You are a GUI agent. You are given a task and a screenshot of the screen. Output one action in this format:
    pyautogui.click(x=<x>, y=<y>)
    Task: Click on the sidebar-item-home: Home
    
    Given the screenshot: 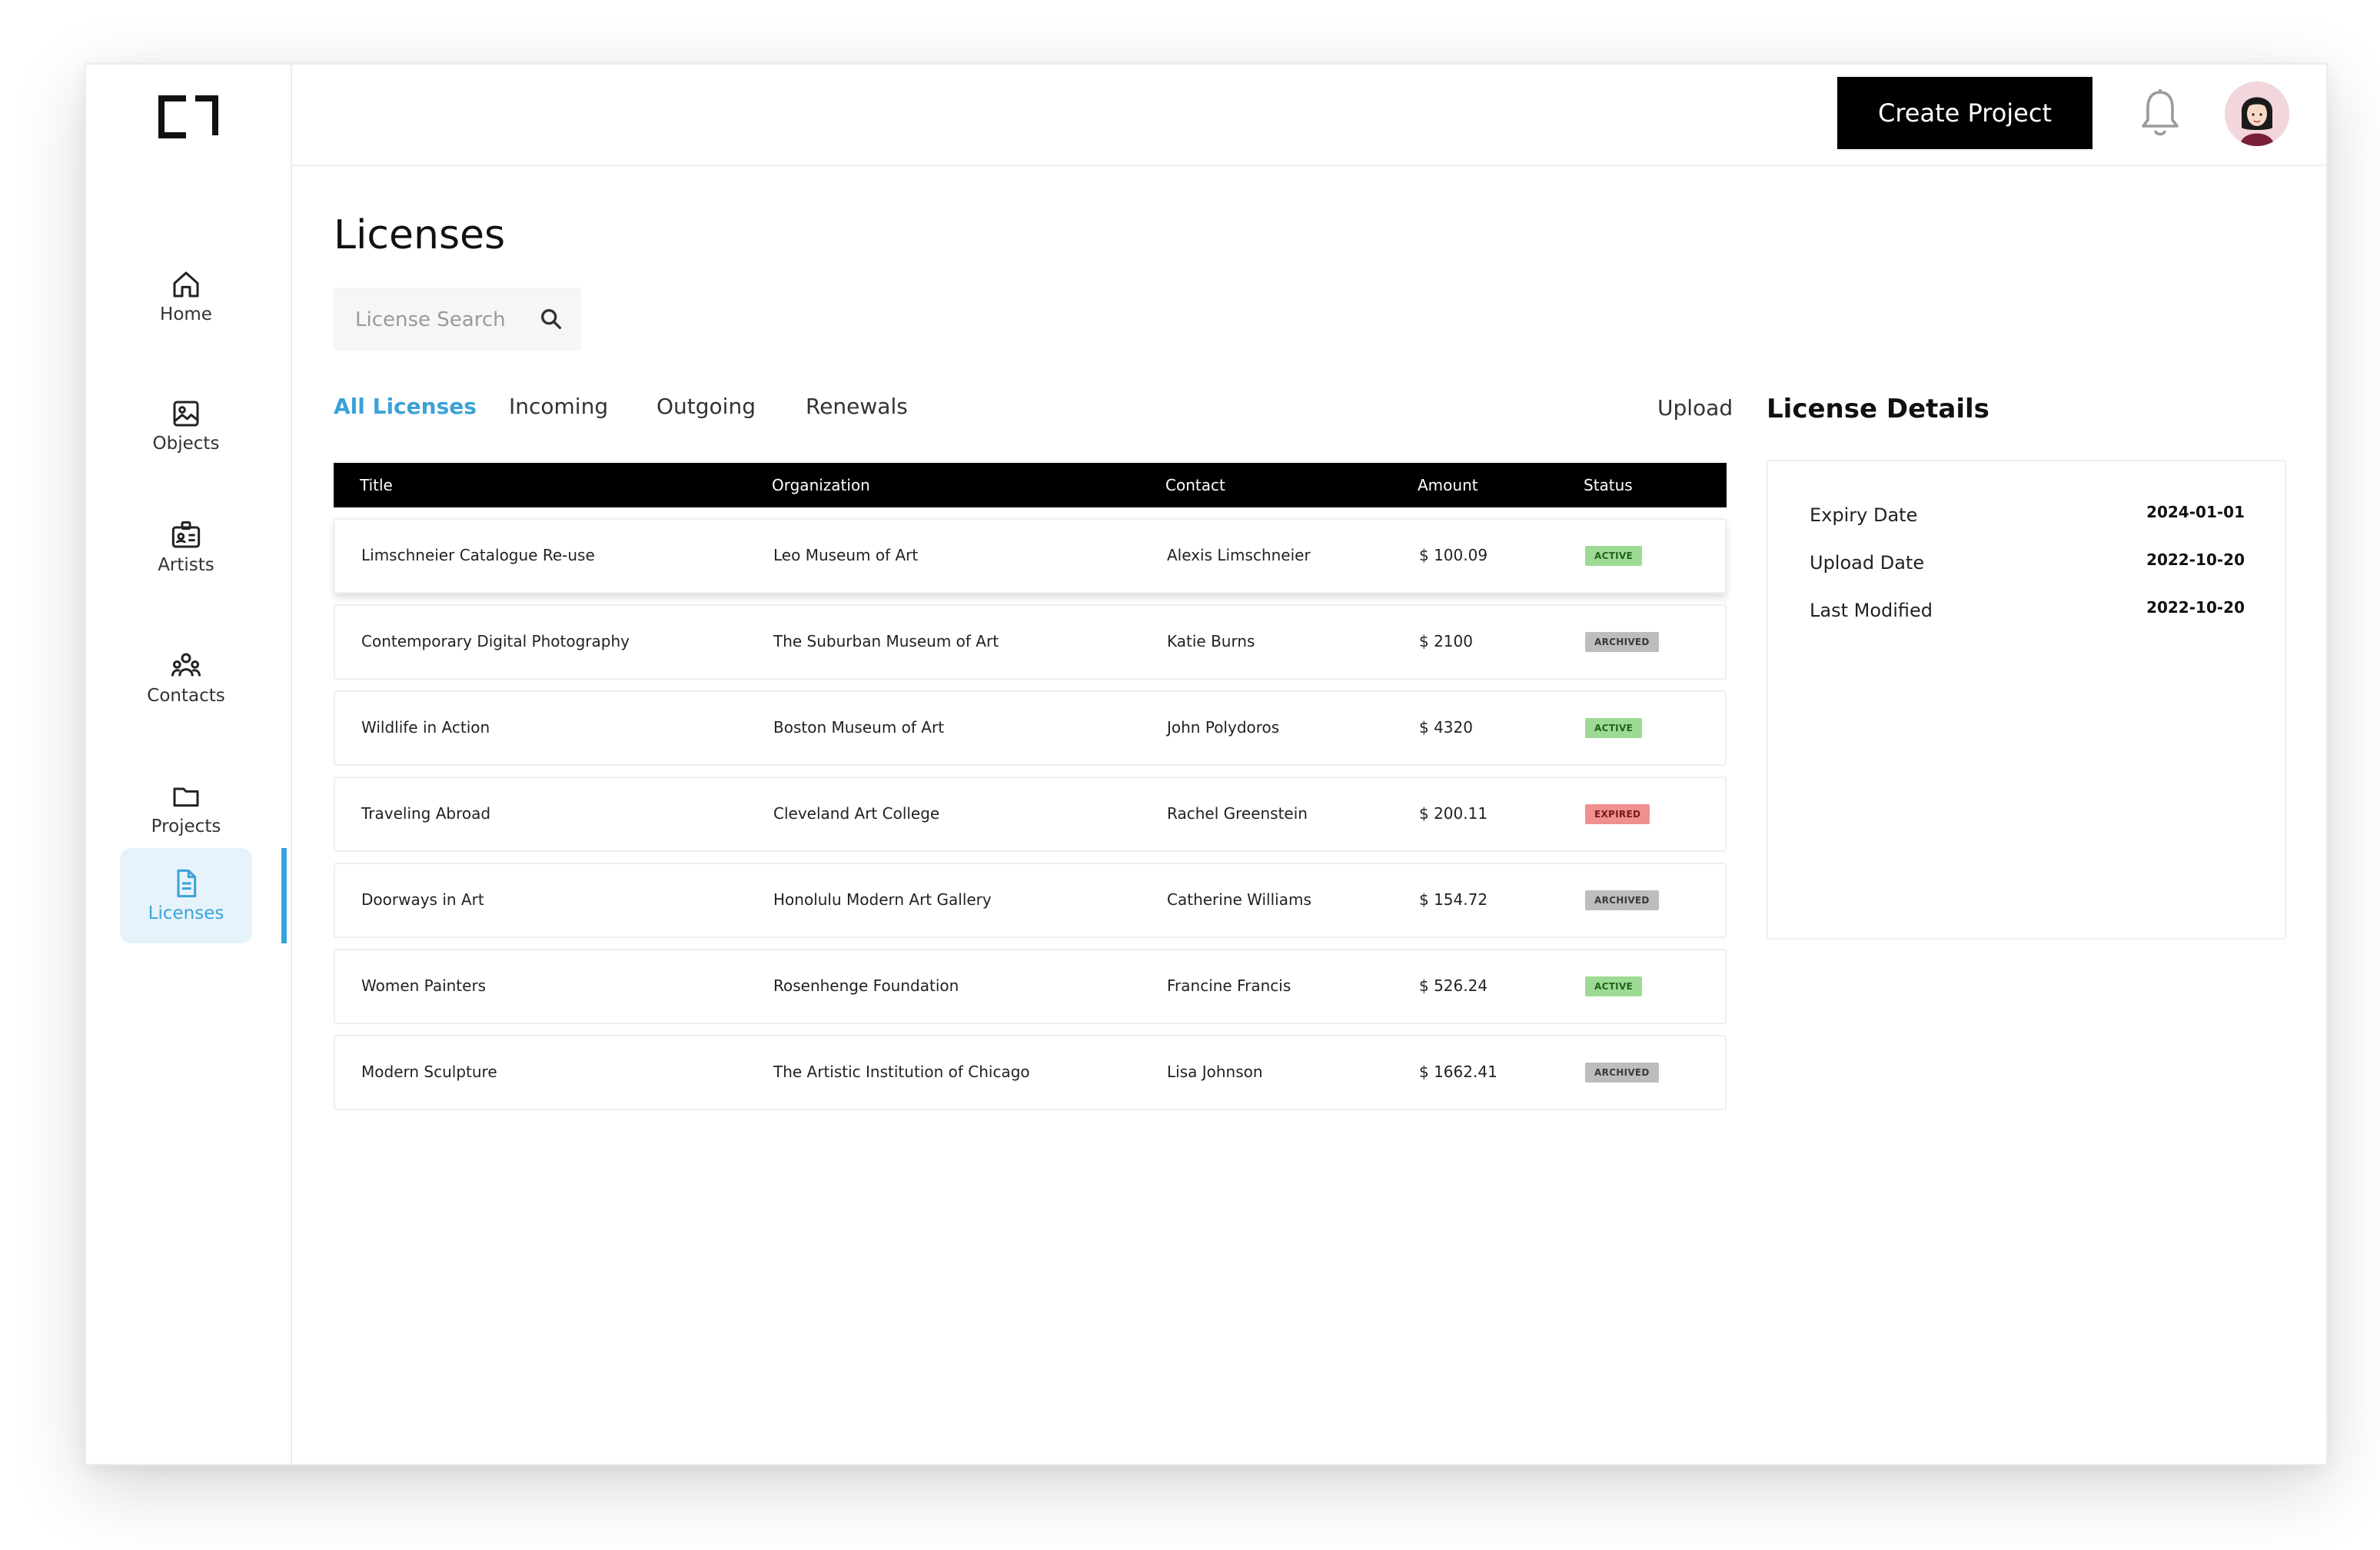 What is the action you would take?
    pyautogui.click(x=186, y=296)
    